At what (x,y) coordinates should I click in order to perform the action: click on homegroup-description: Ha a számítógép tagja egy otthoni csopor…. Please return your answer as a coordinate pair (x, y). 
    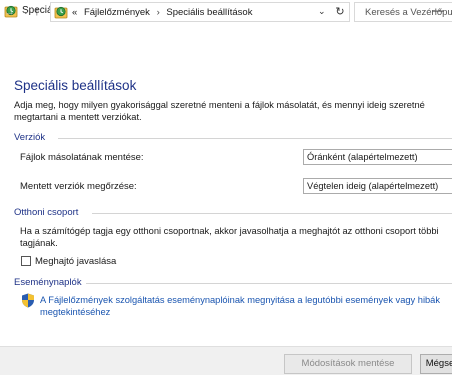
    Looking at the image, I should click on (229, 237).